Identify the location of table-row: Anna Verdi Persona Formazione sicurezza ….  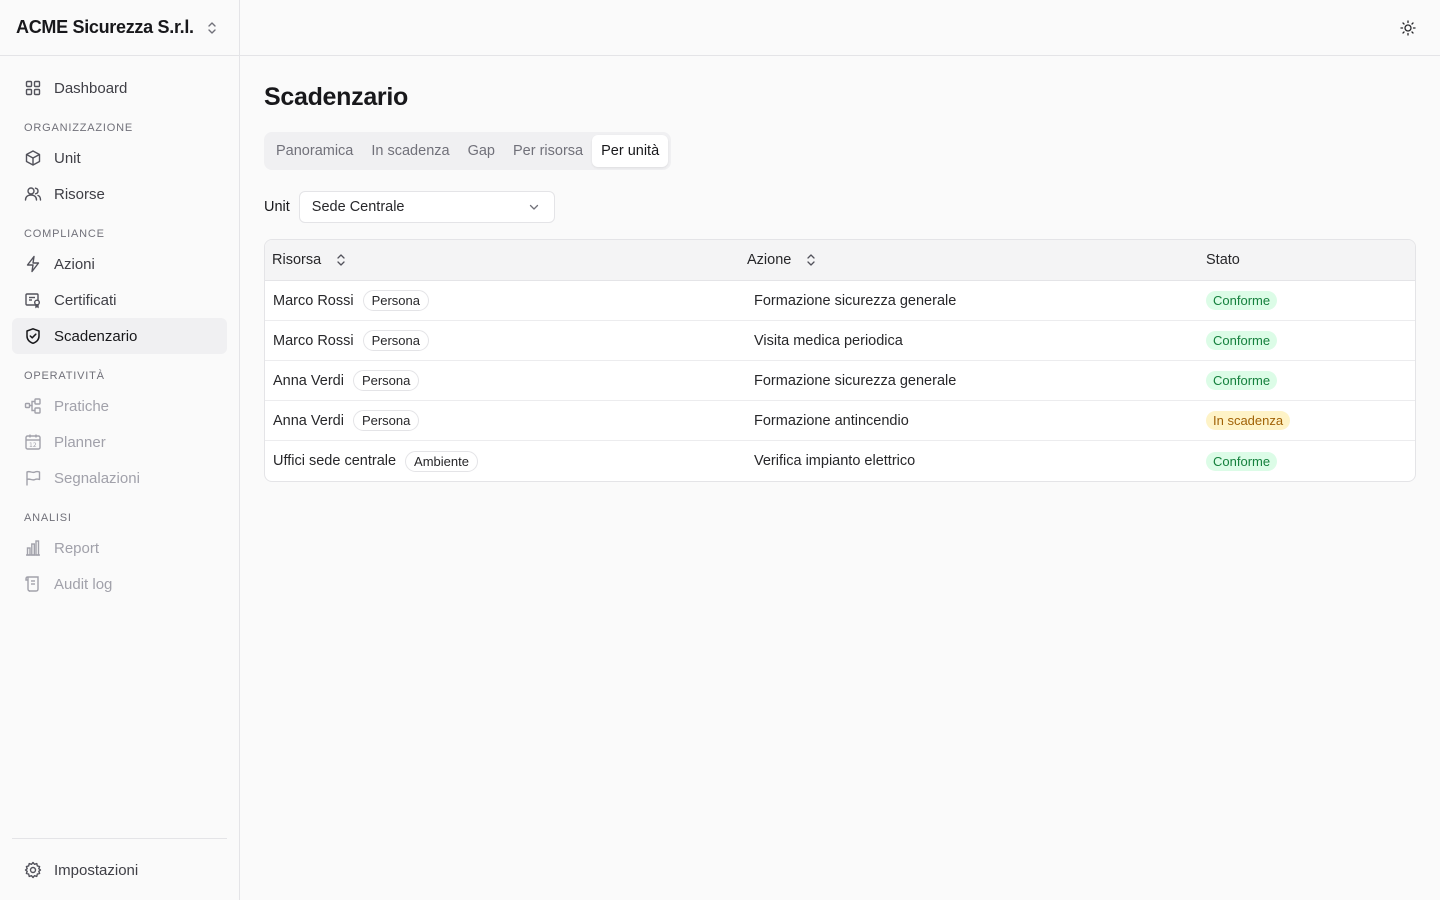
(840, 381).